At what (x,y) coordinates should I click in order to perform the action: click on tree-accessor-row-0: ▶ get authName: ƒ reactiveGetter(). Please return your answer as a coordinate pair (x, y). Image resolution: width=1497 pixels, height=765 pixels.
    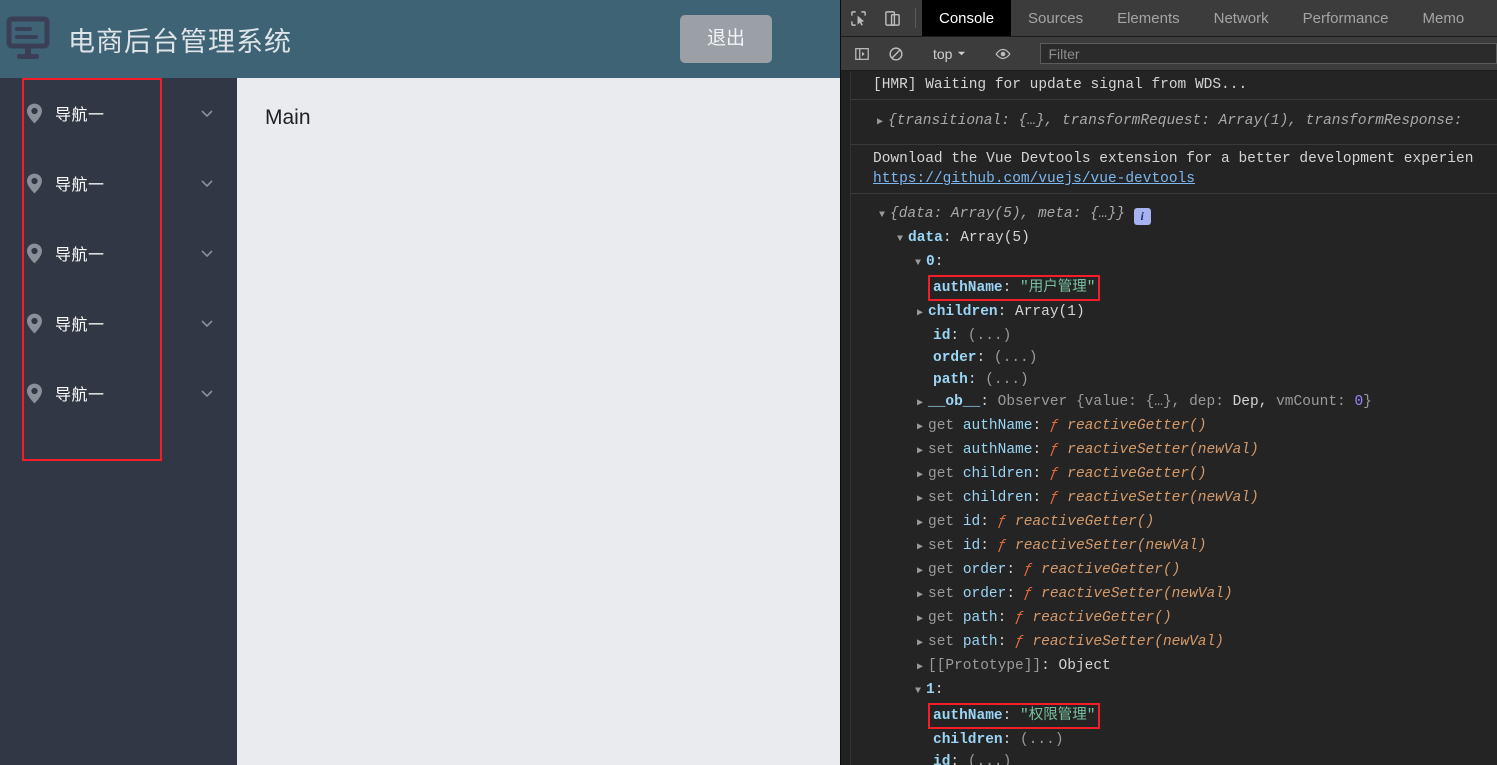
    Looking at the image, I should click on (1179, 427).